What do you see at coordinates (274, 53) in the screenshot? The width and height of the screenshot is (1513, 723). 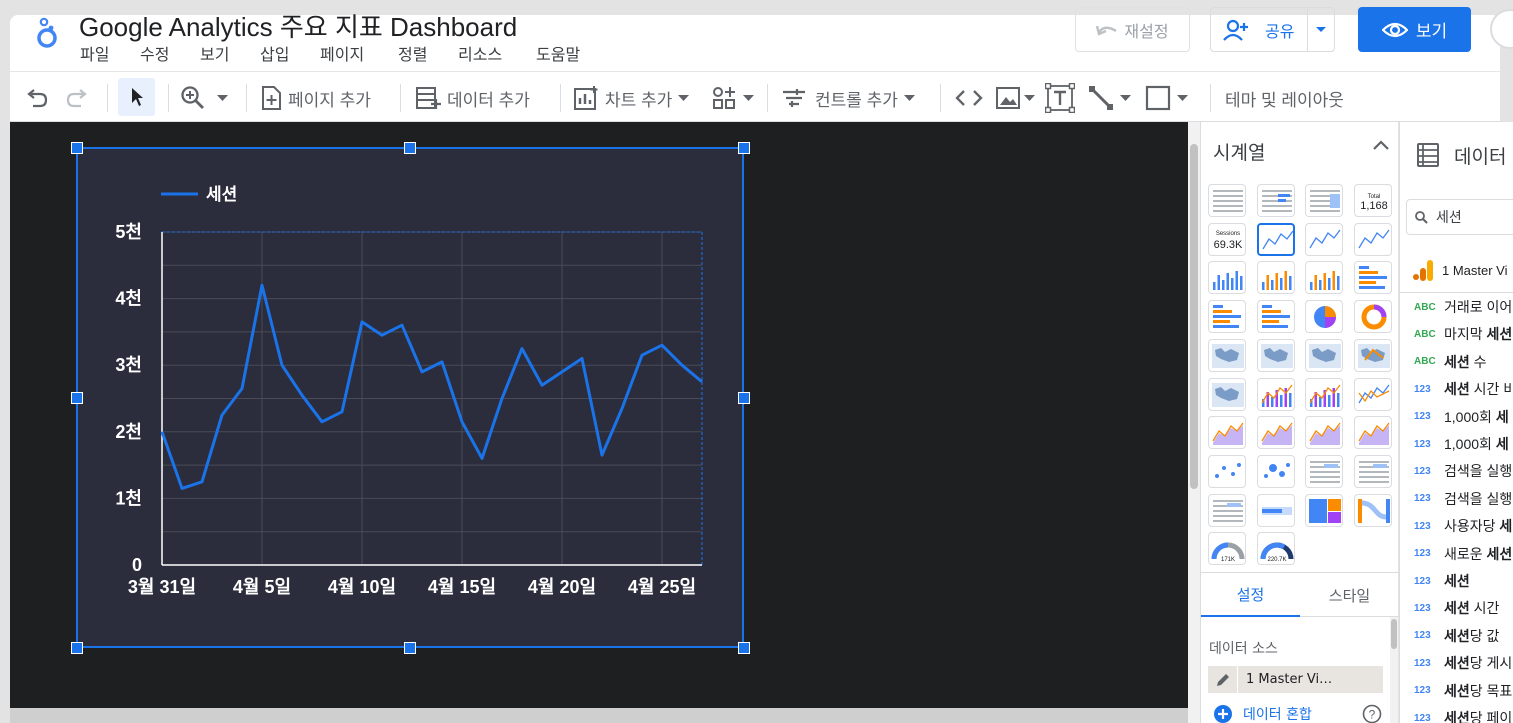 I see `menu-insert: 삽입` at bounding box center [274, 53].